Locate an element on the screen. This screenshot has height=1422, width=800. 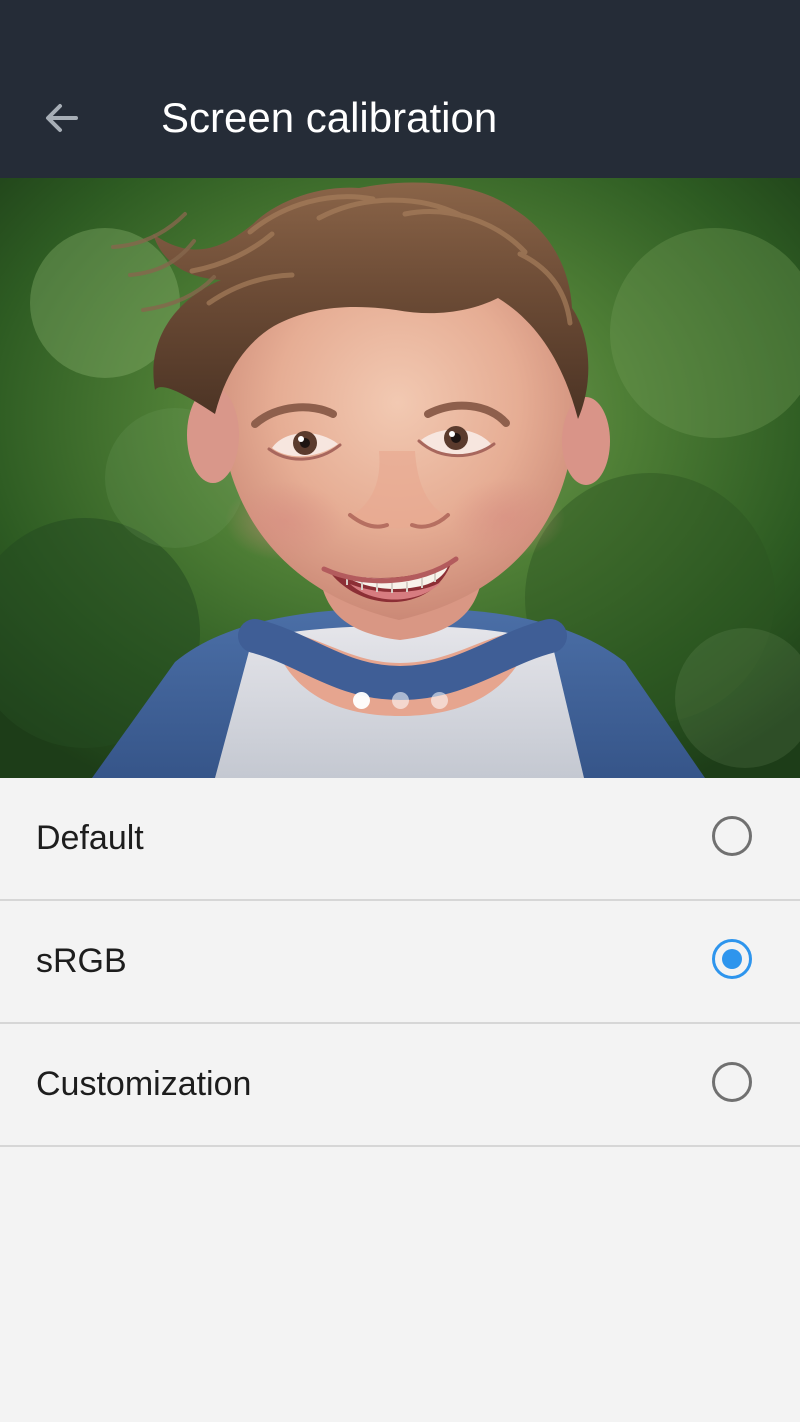
radio-button-selected is located at coordinates (732, 959).